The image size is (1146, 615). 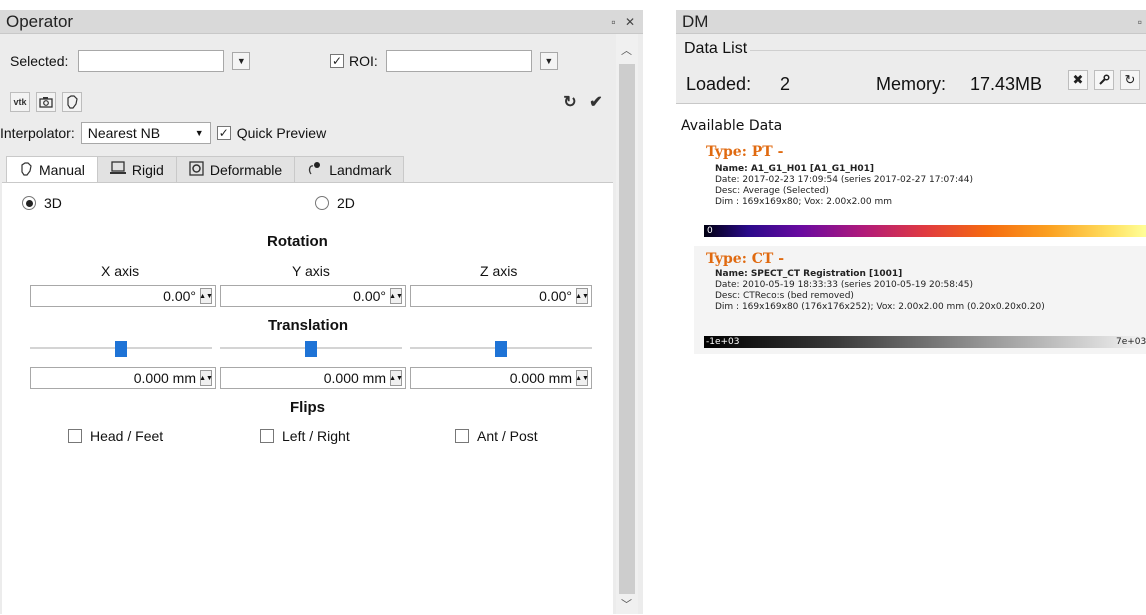 What do you see at coordinates (1131, 342) in the screenshot?
I see `ct-colorbar-max: 7e+03` at bounding box center [1131, 342].